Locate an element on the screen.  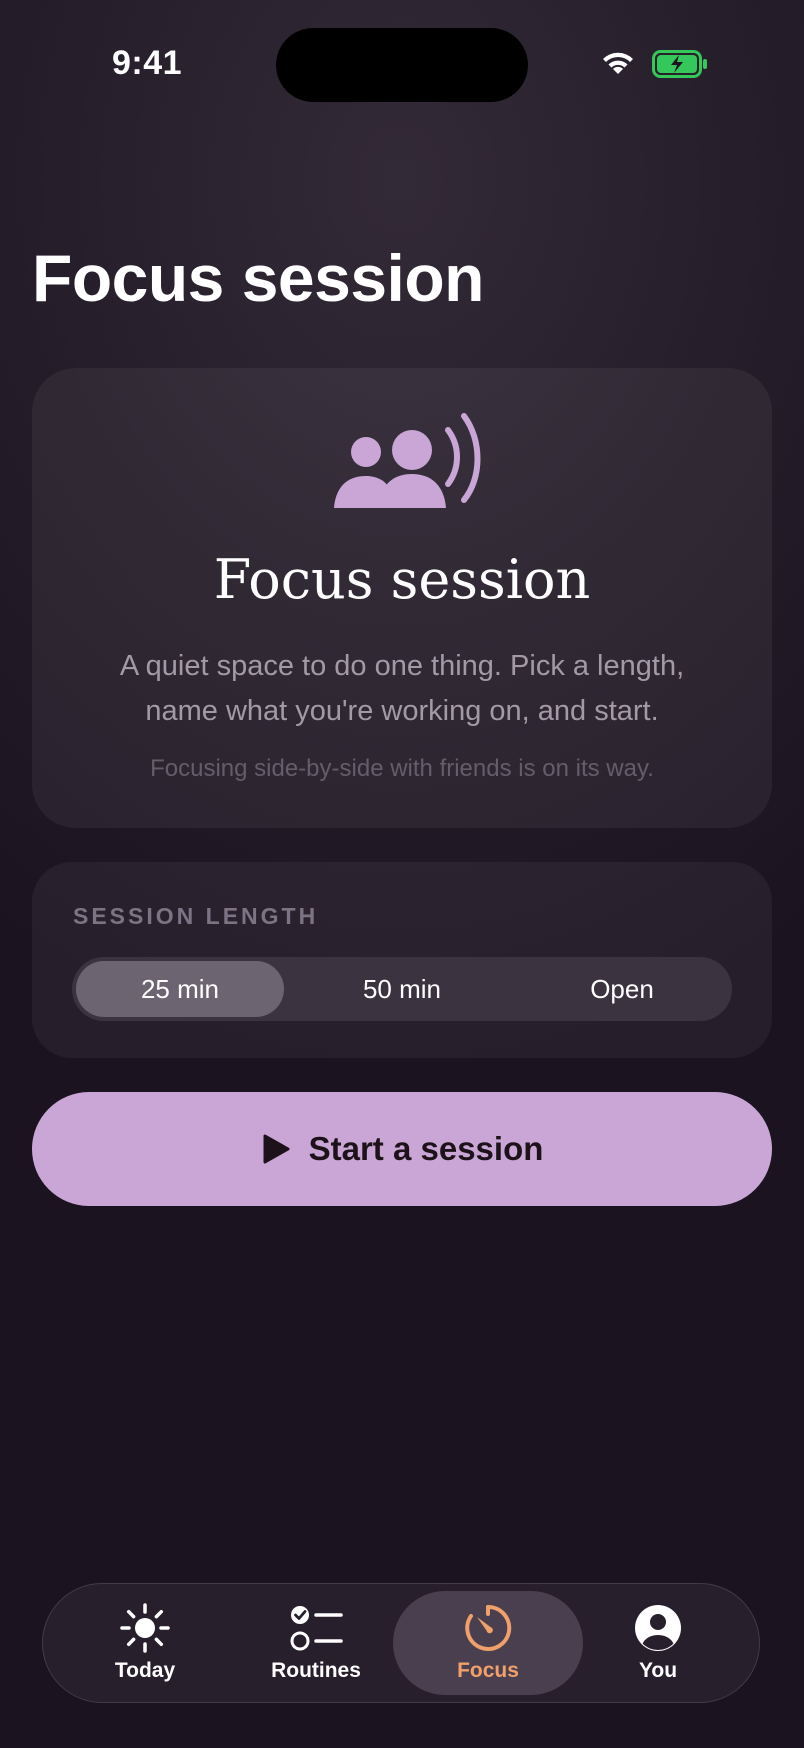
segment-50-min: 50 min is located at coordinates (402, 989).